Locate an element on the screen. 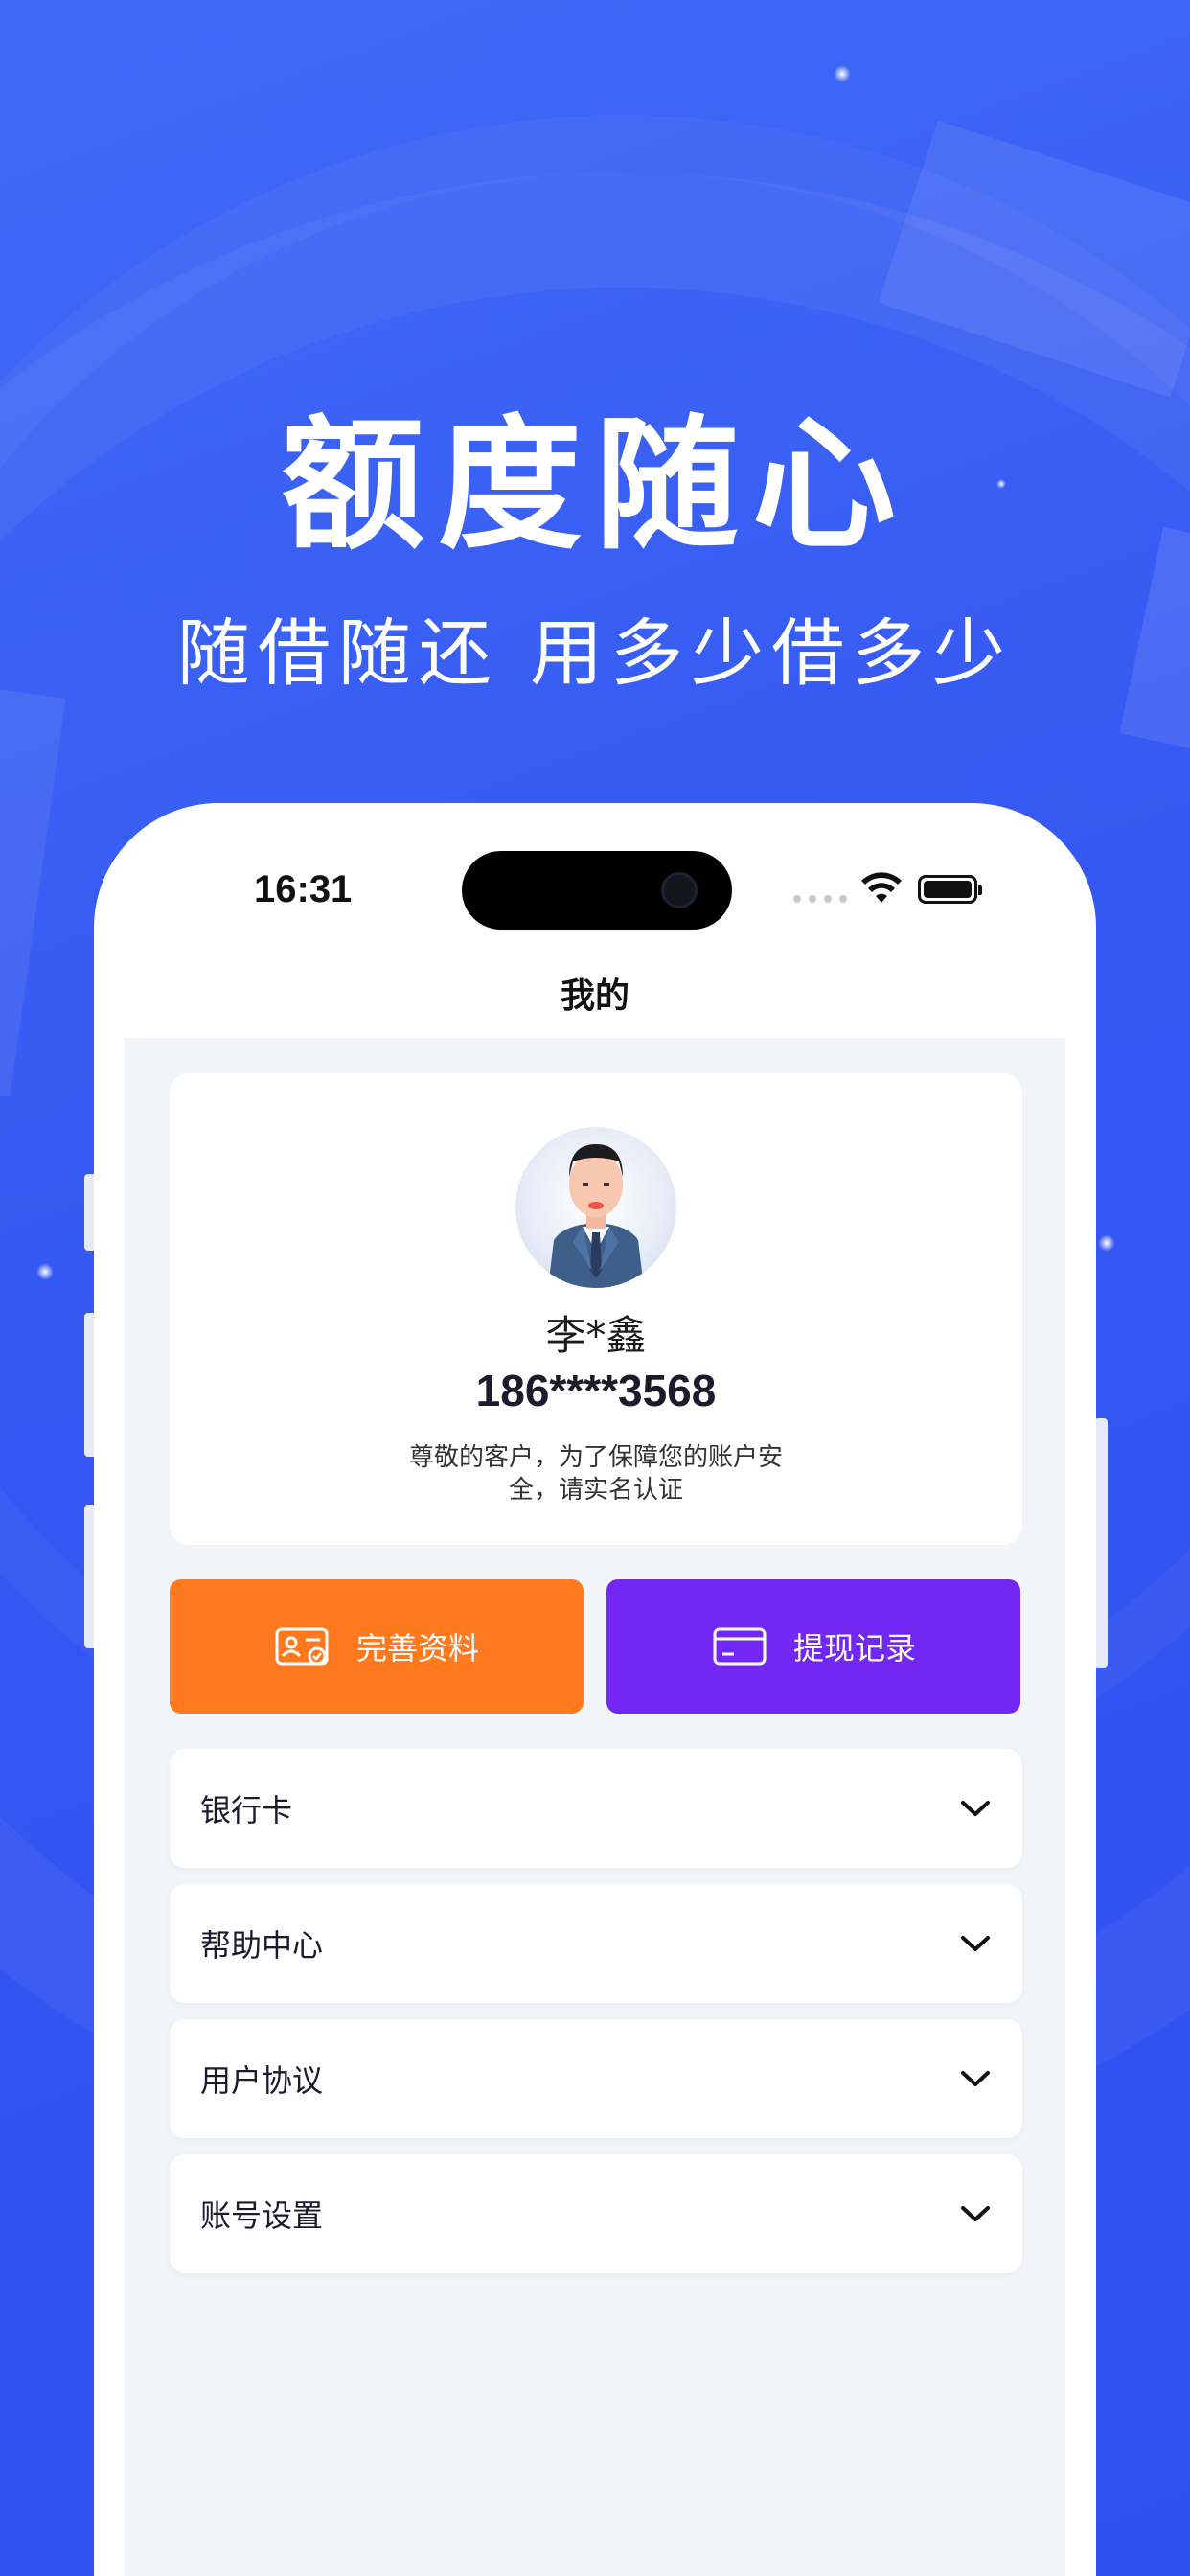  avatar is located at coordinates (595, 1207).